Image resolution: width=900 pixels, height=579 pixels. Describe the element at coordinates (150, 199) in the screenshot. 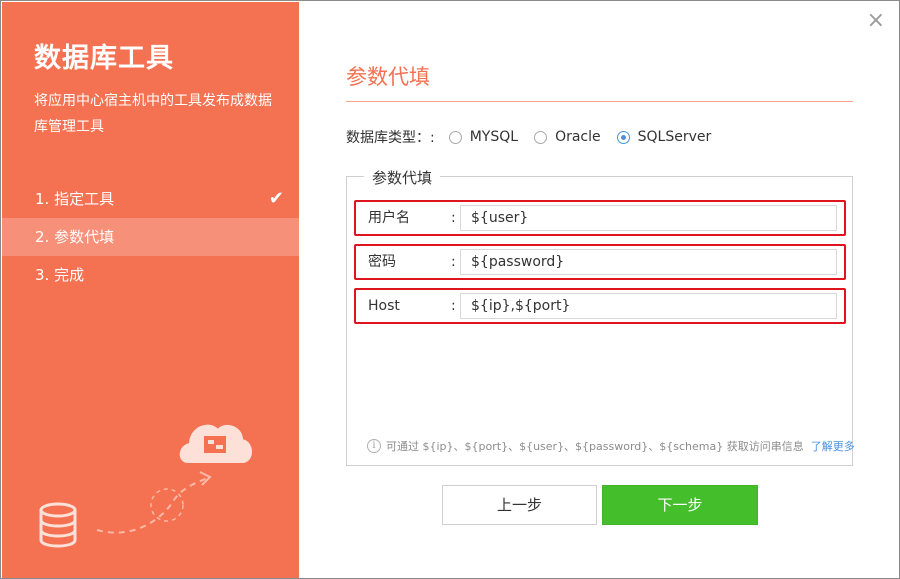

I see `step-item-specify-tool: 1. 指定工具 ✔` at that location.